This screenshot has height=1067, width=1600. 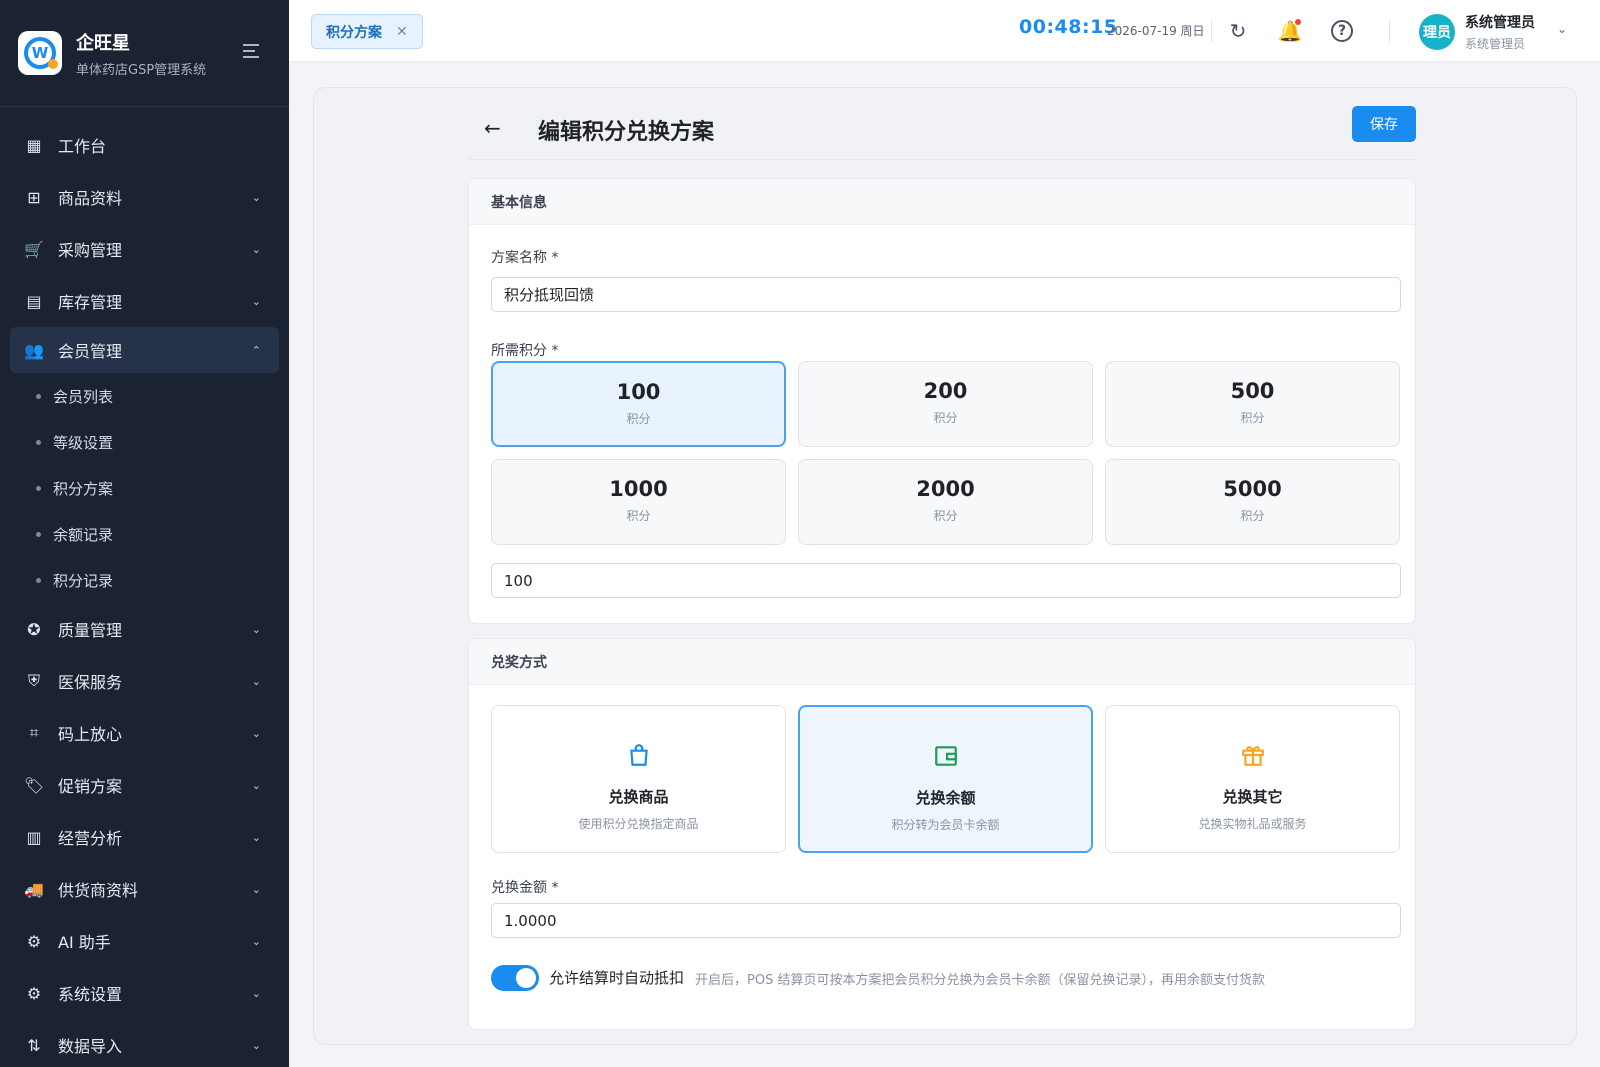 I want to click on points-option-500: 500 积分, so click(x=1252, y=404).